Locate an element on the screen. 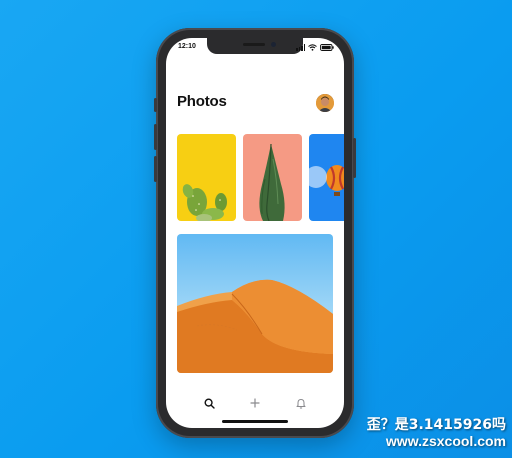 The height and width of the screenshot is (458, 512). status-time: 12:10 is located at coordinates (187, 46).